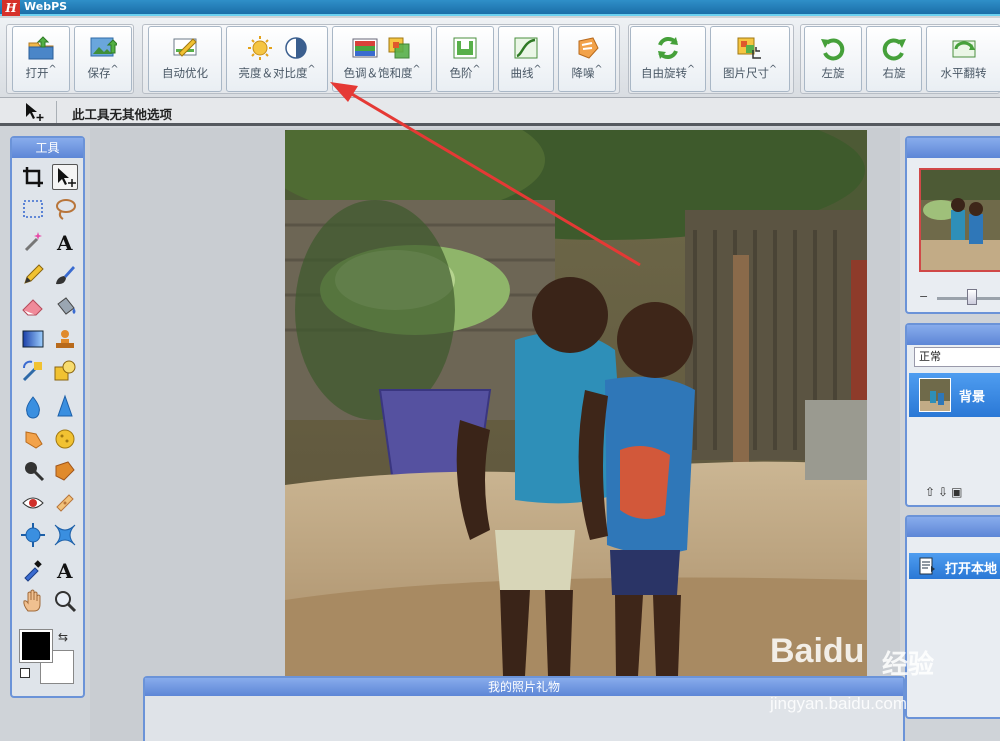 The width and height of the screenshot is (1000, 741). Describe the element at coordinates (33, 407) in the screenshot. I see `blur-tool-icon` at that location.